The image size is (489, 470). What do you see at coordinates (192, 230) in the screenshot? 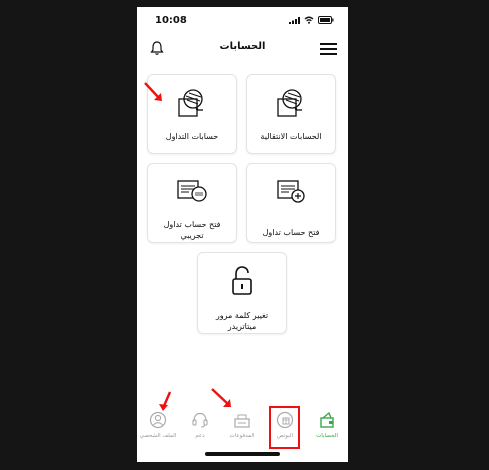
I see `card-label: فتح حساب تداول تجريبي` at bounding box center [192, 230].